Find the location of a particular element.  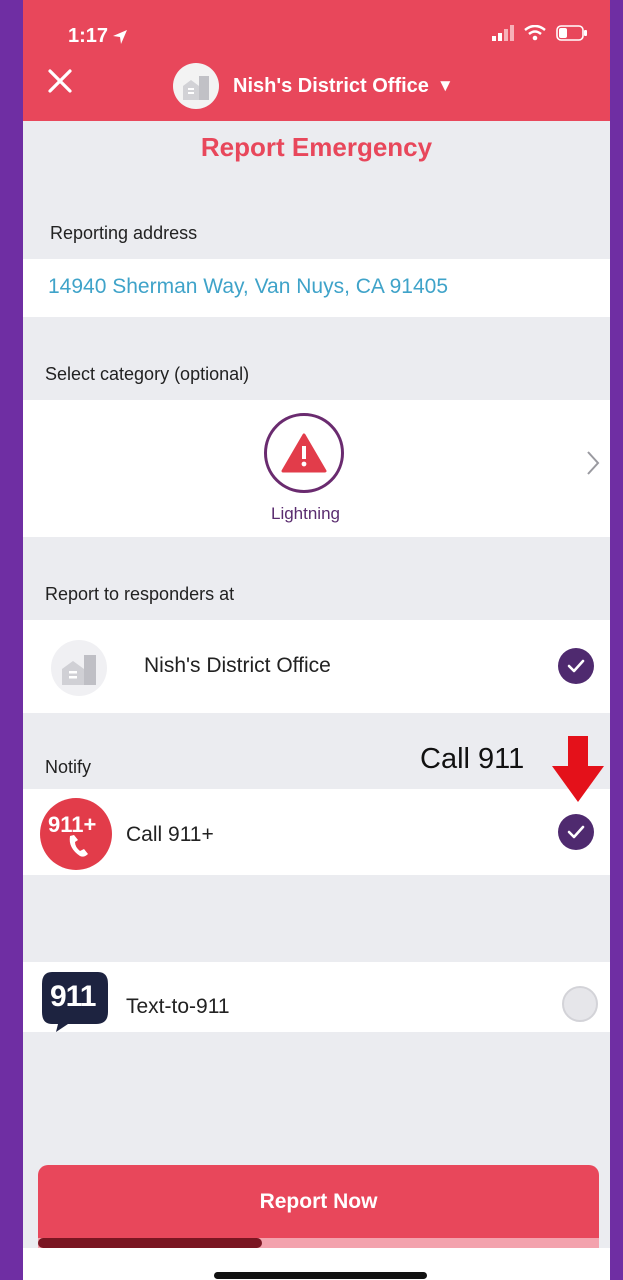

progress-bar is located at coordinates (318, 1243).